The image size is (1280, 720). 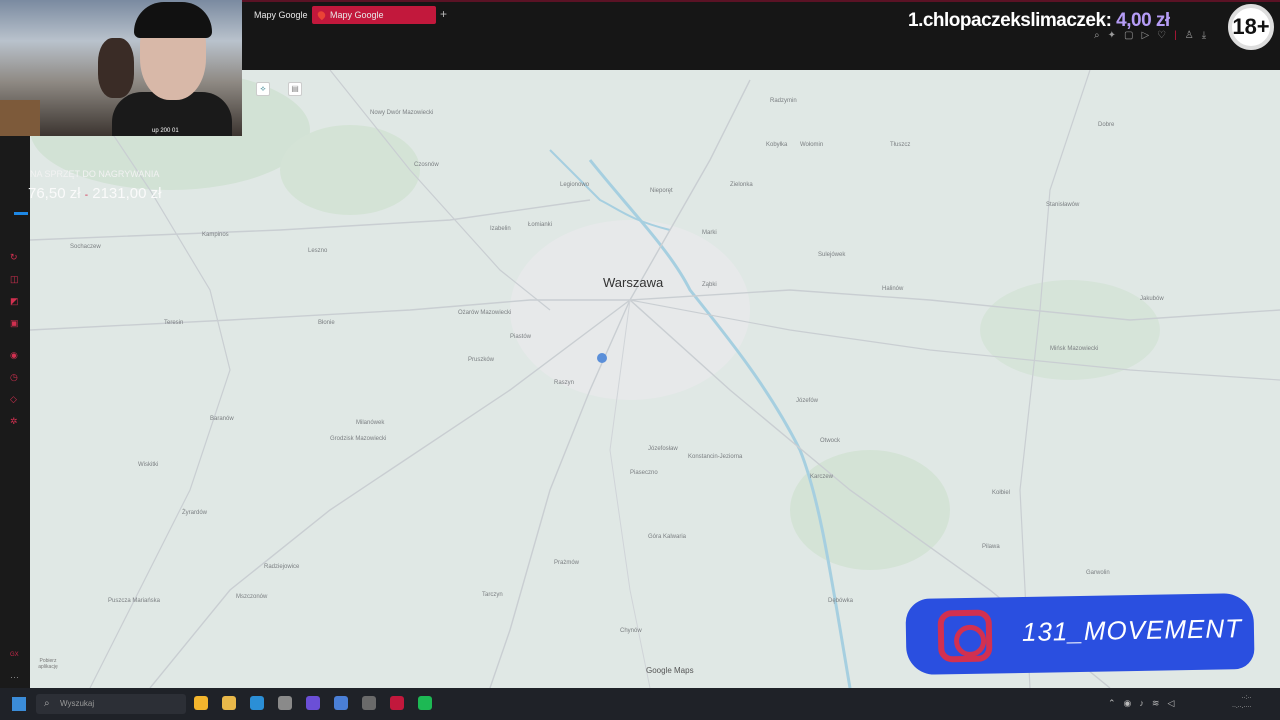 I want to click on pin-icon: ✦, so click(x=1112, y=35).